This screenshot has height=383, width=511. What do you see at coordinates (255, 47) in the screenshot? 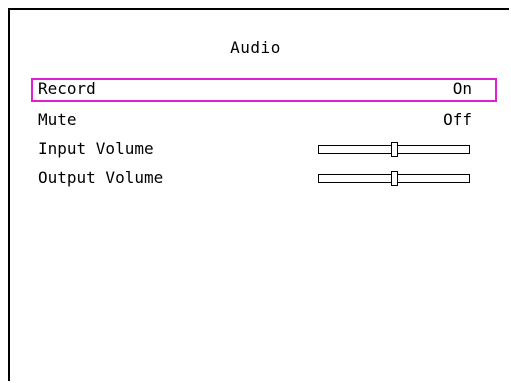
I see `menu-title: Audio` at bounding box center [255, 47].